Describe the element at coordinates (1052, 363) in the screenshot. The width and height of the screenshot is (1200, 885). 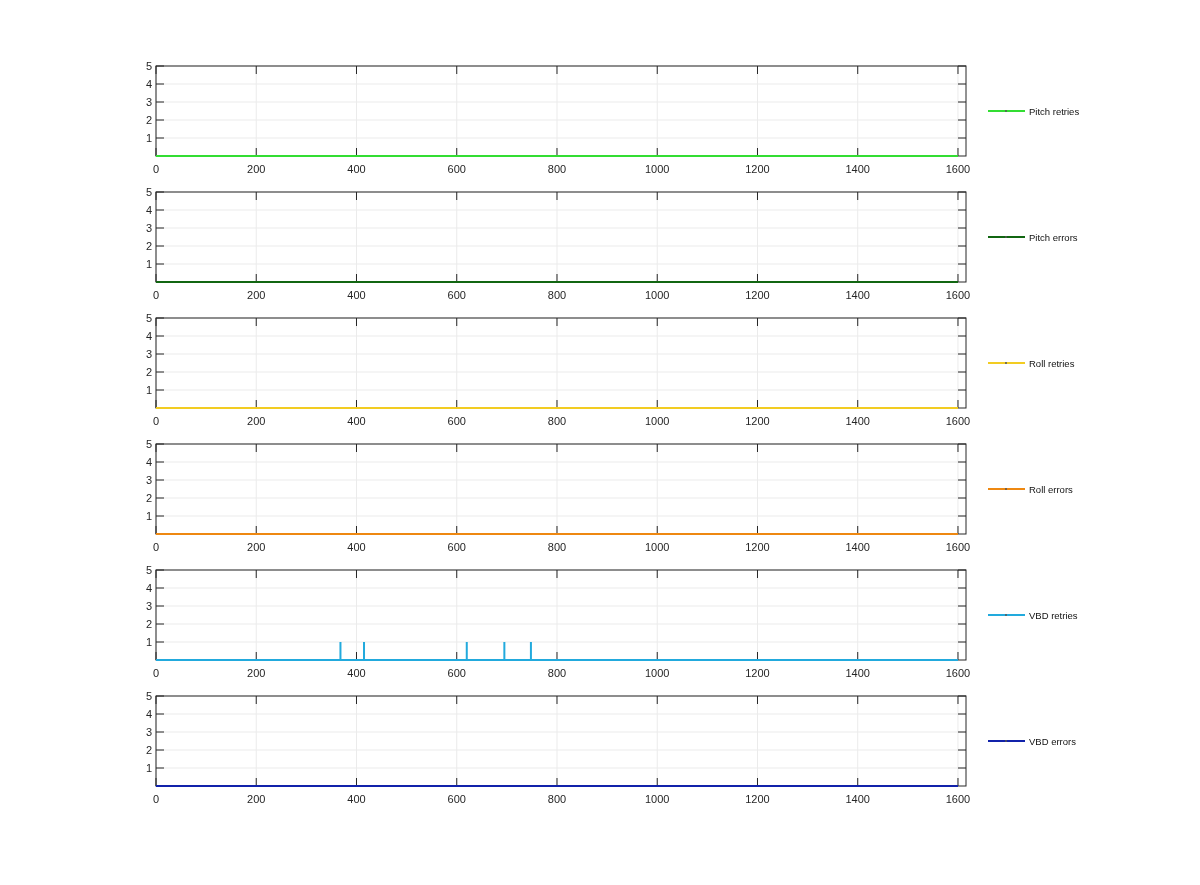
I see `legend-label: Roll retries` at that location.